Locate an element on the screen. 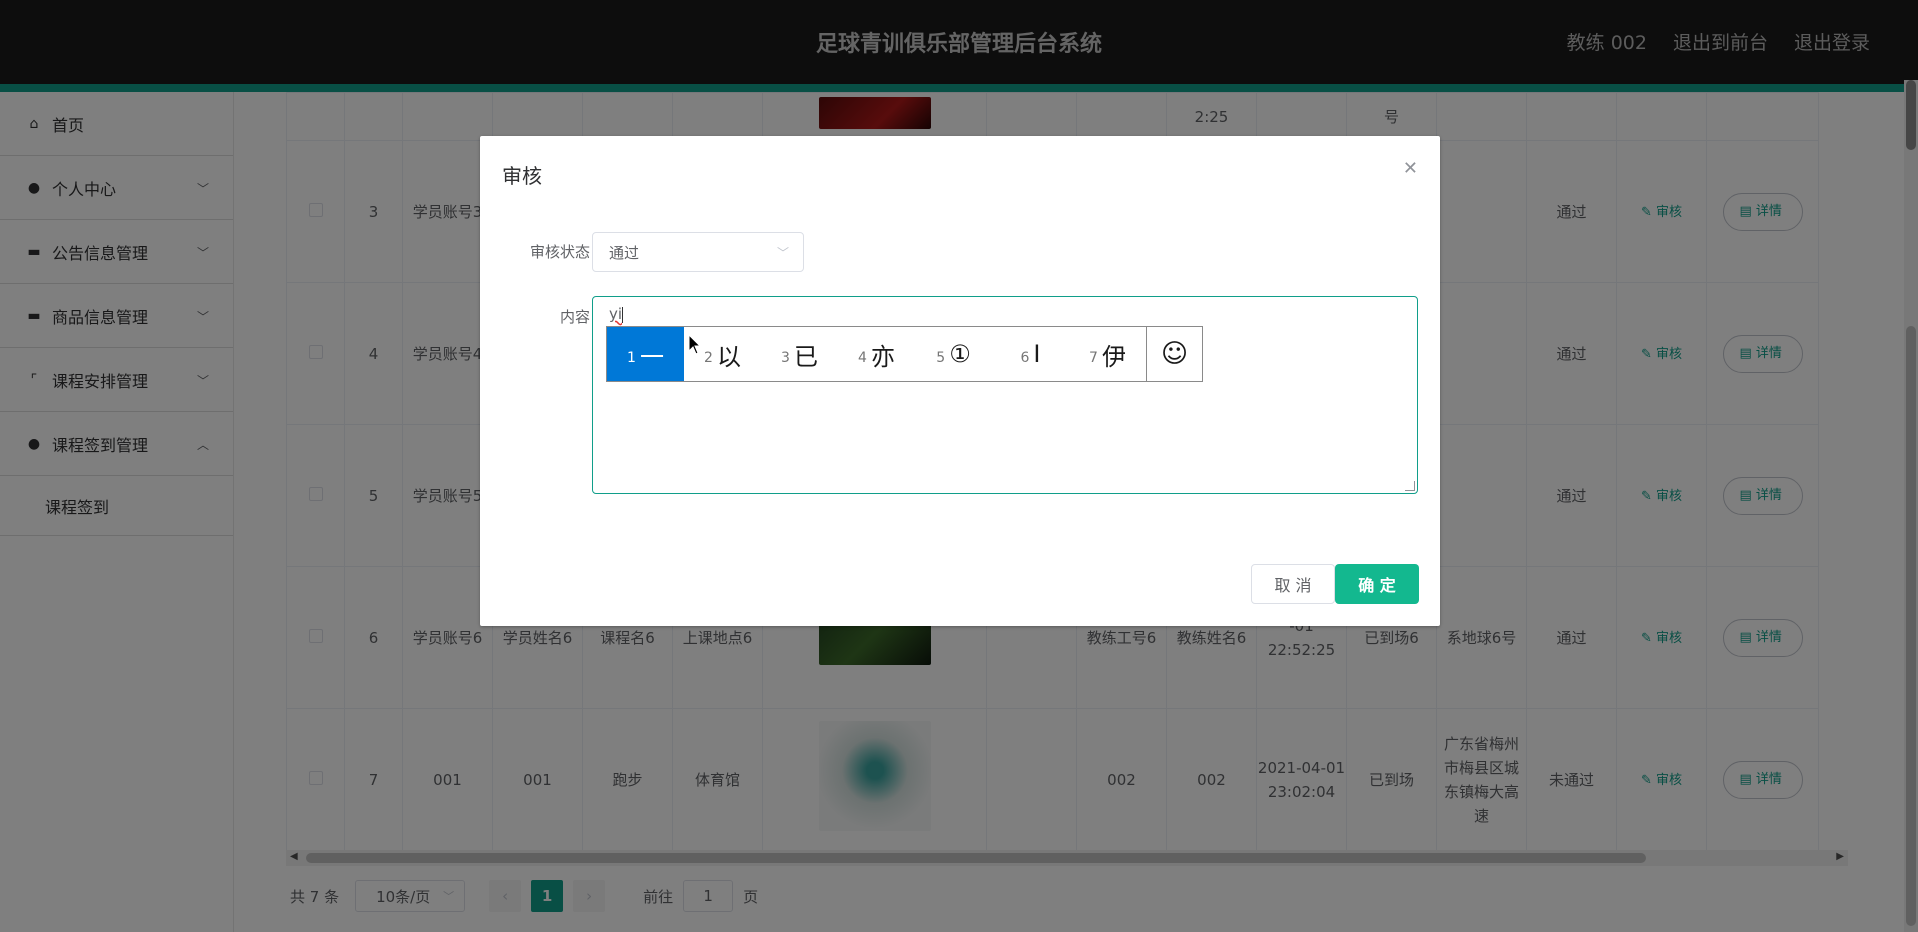 Image resolution: width=1918 pixels, height=932 pixels. ime-candidate-5: 5① is located at coordinates (953, 354).